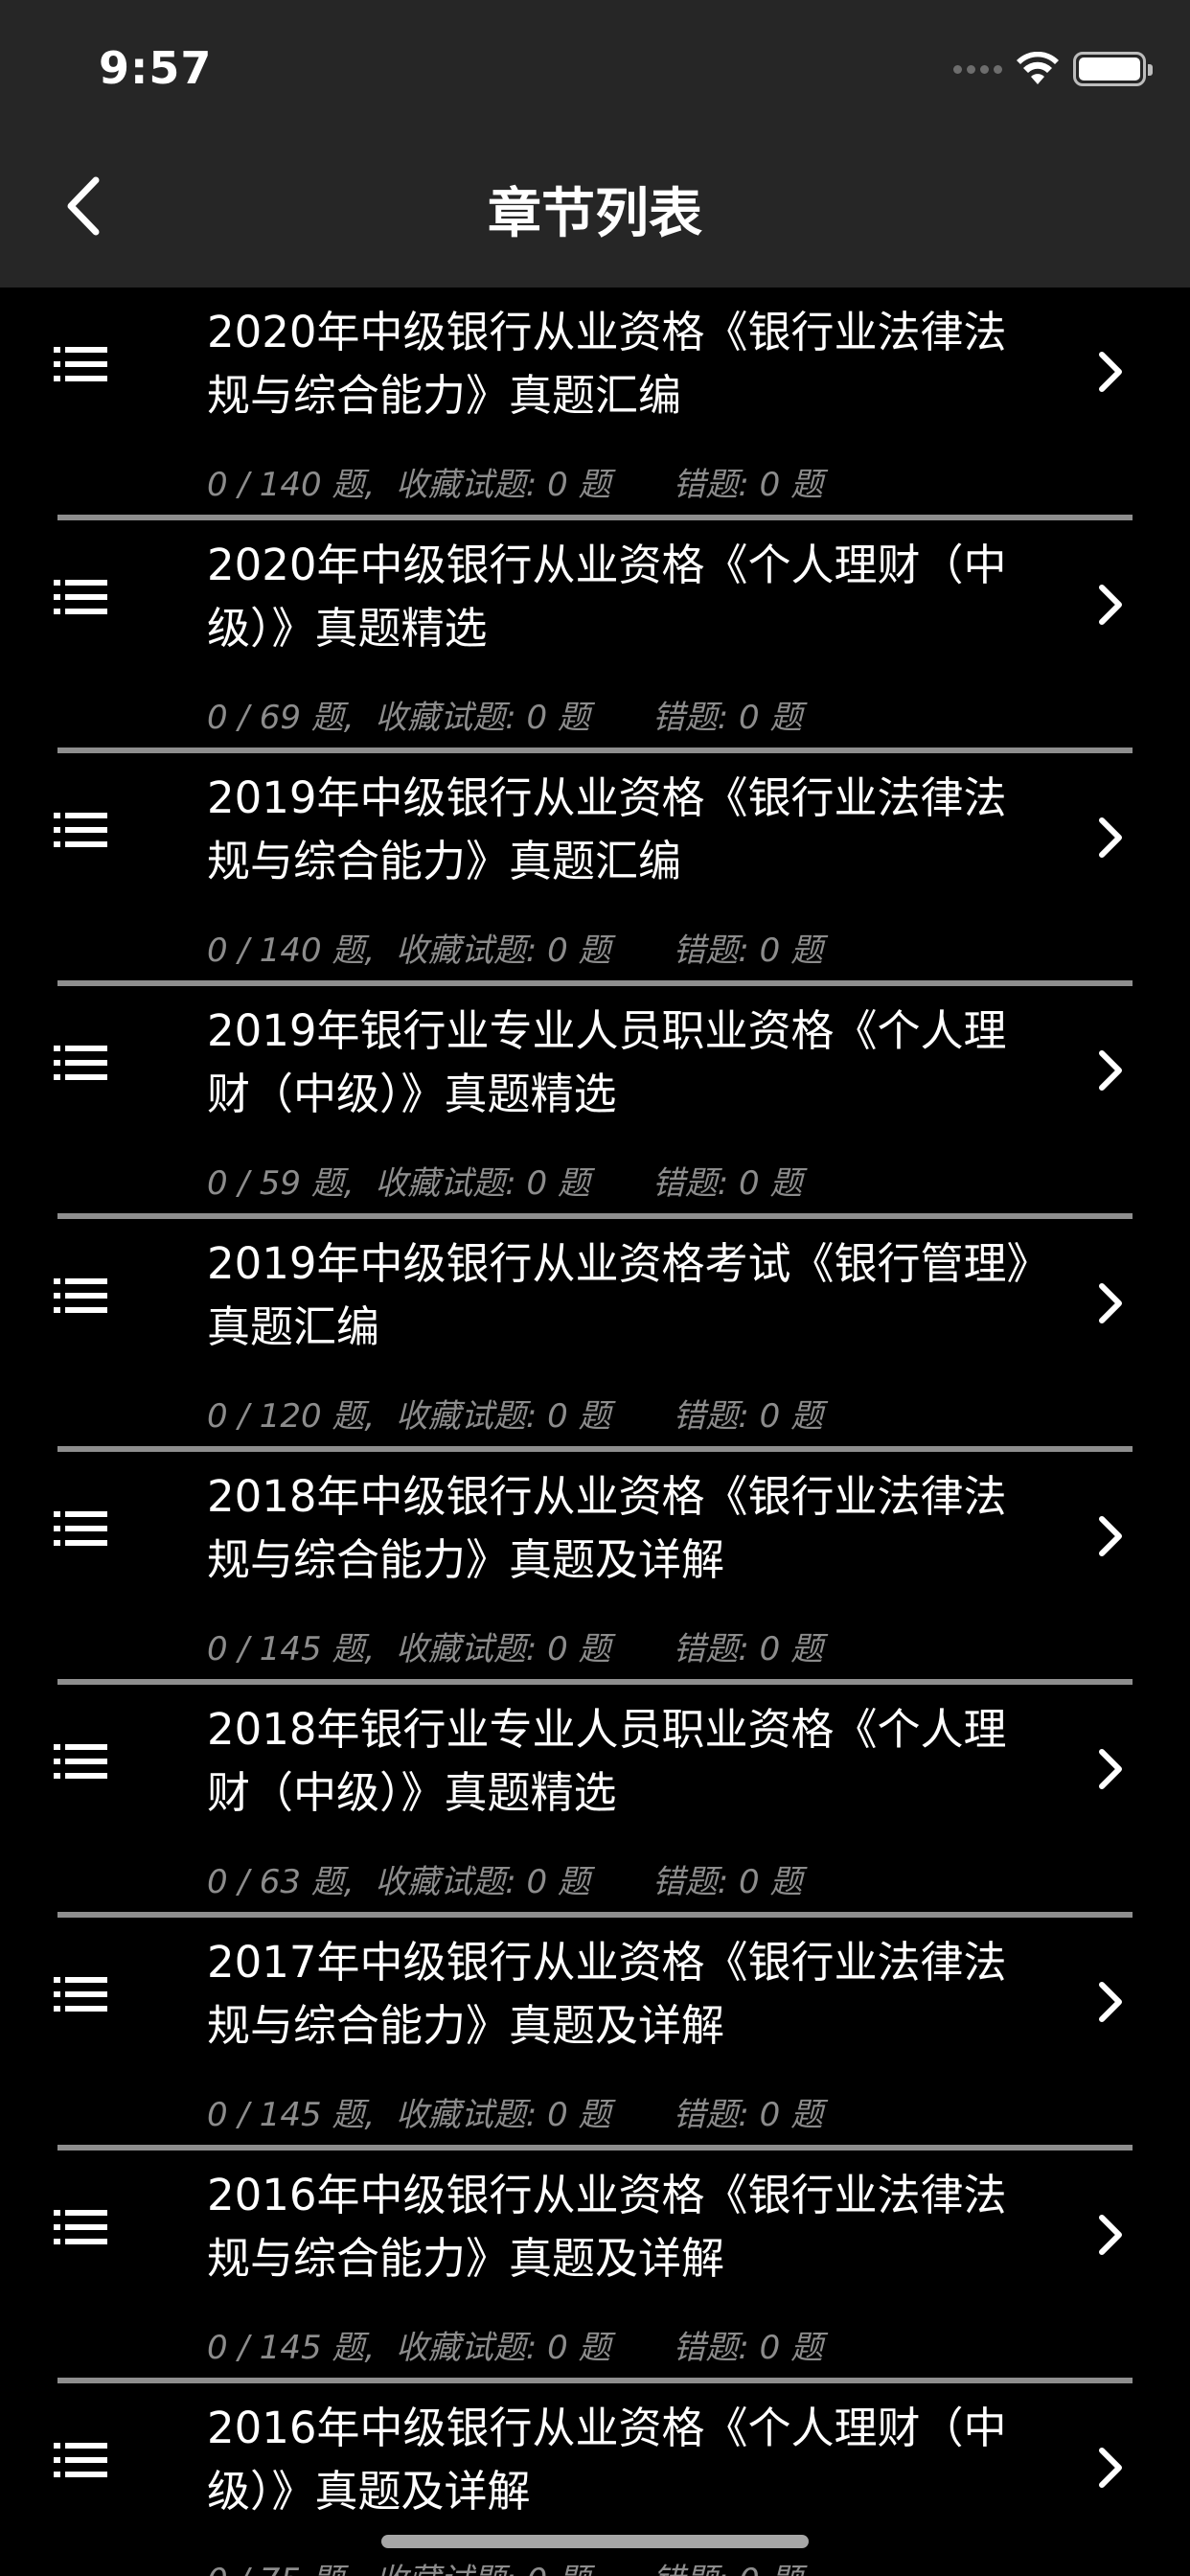 The width and height of the screenshot is (1190, 2576). Describe the element at coordinates (292, 1416) in the screenshot. I see `question-progress: 0 / 120 题,` at that location.